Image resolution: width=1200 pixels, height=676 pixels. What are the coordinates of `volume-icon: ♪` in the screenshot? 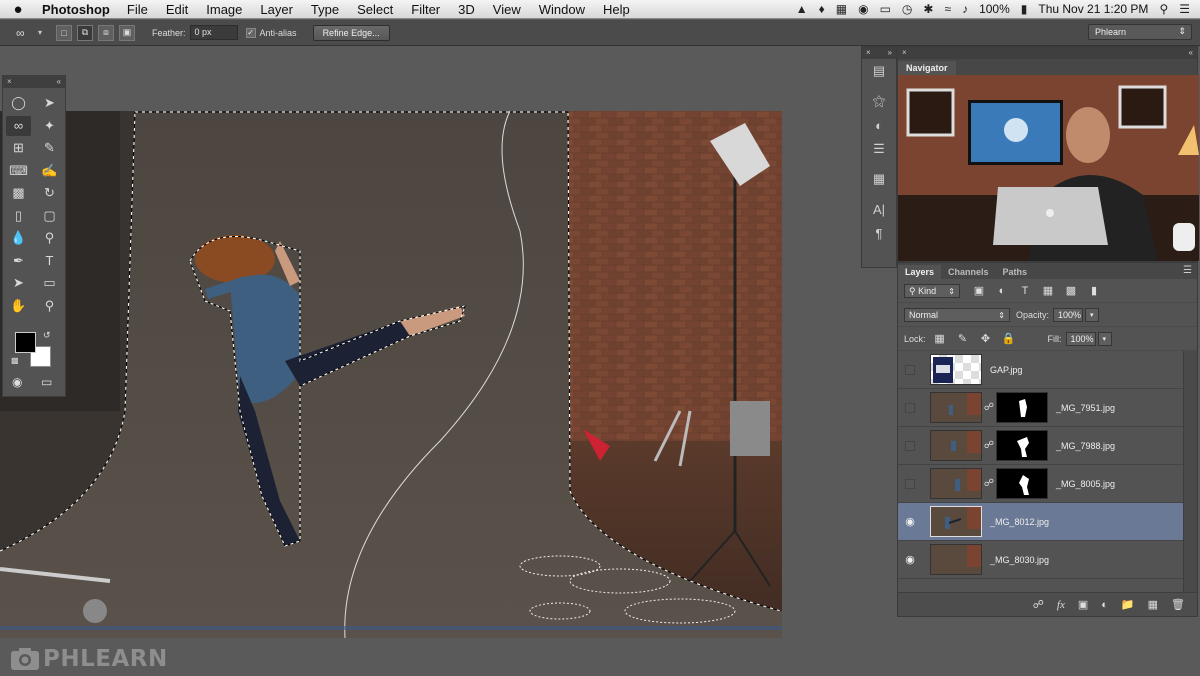 It's located at (965, 9).